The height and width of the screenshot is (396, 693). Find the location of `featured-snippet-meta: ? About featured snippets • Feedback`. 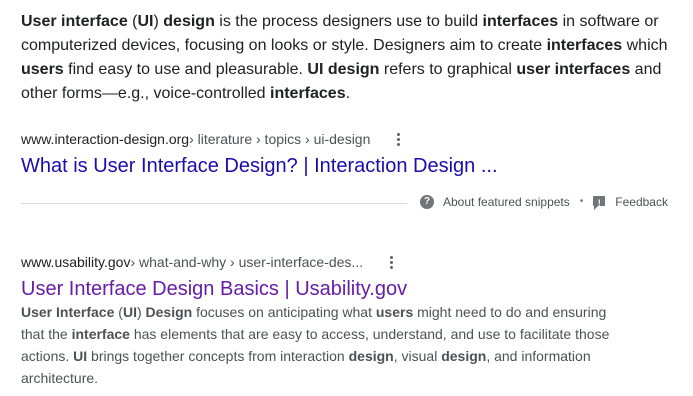

featured-snippet-meta: ? About featured snippets • Feedback is located at coordinates (544, 202).